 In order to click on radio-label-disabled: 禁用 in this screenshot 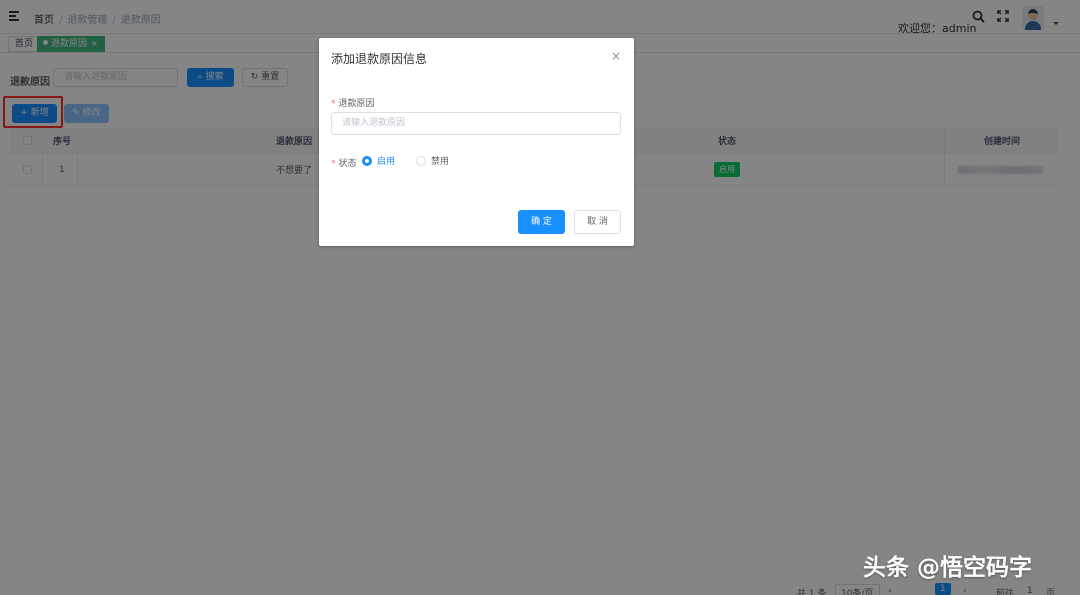, I will do `click(440, 162)`.